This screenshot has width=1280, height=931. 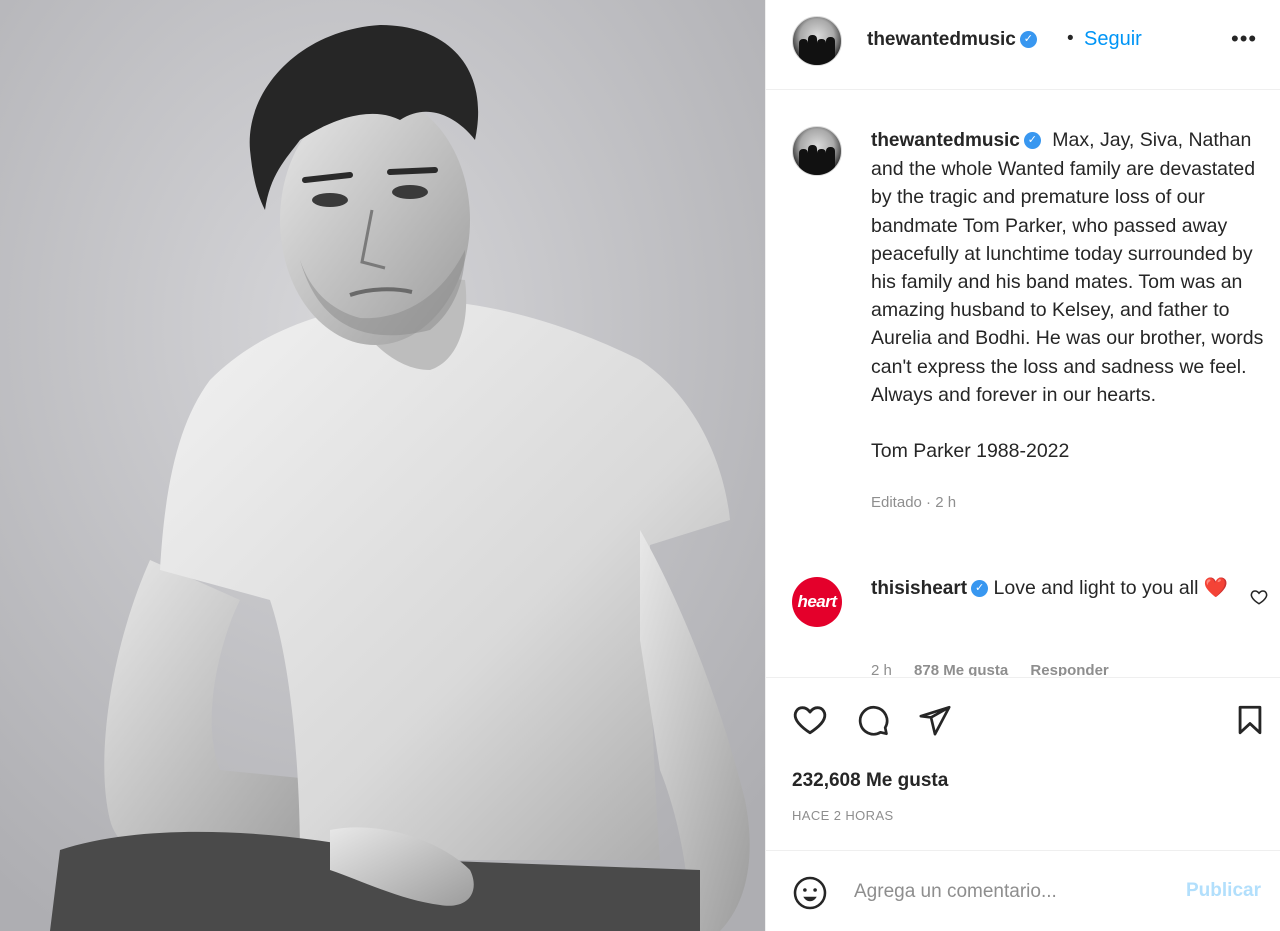 What do you see at coordinates (843, 815) in the screenshot?
I see `post-timestamp: HACE 2 HORAS` at bounding box center [843, 815].